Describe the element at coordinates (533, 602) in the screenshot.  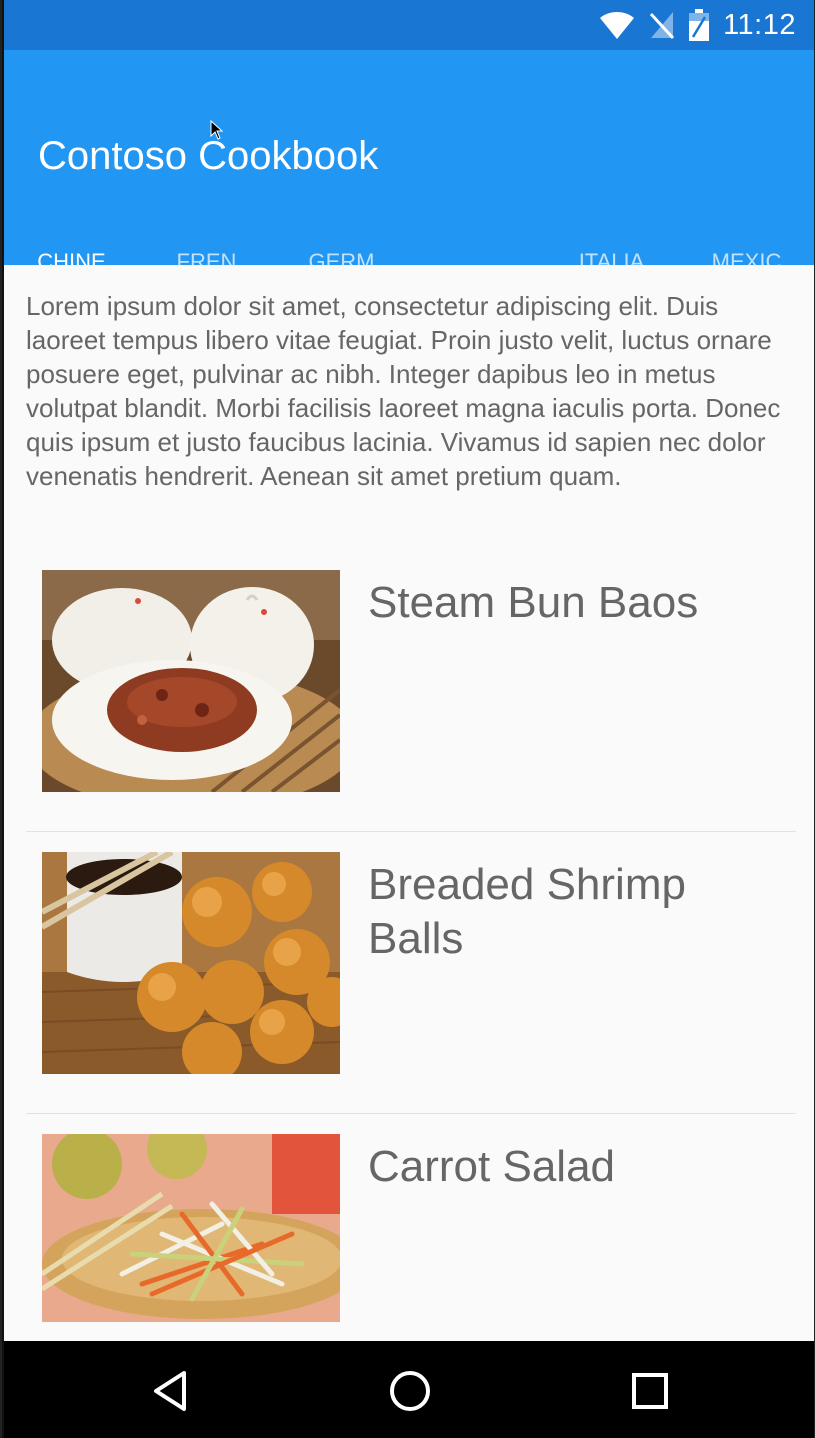
I see `recipe-title: Steam Bun Baos` at that location.